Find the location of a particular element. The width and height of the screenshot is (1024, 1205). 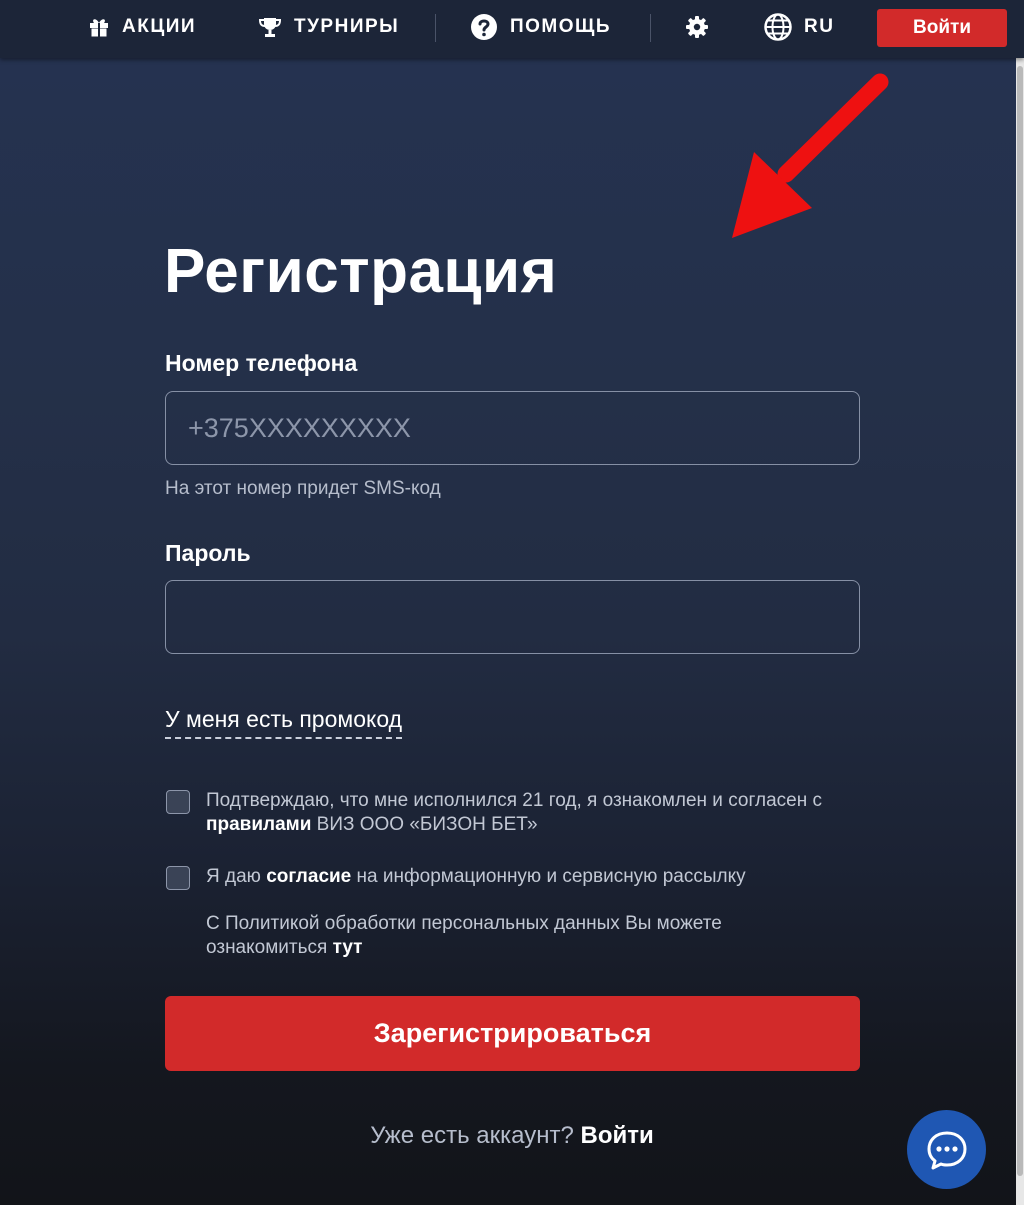

mailing-text-part: Я даю is located at coordinates (236, 876).